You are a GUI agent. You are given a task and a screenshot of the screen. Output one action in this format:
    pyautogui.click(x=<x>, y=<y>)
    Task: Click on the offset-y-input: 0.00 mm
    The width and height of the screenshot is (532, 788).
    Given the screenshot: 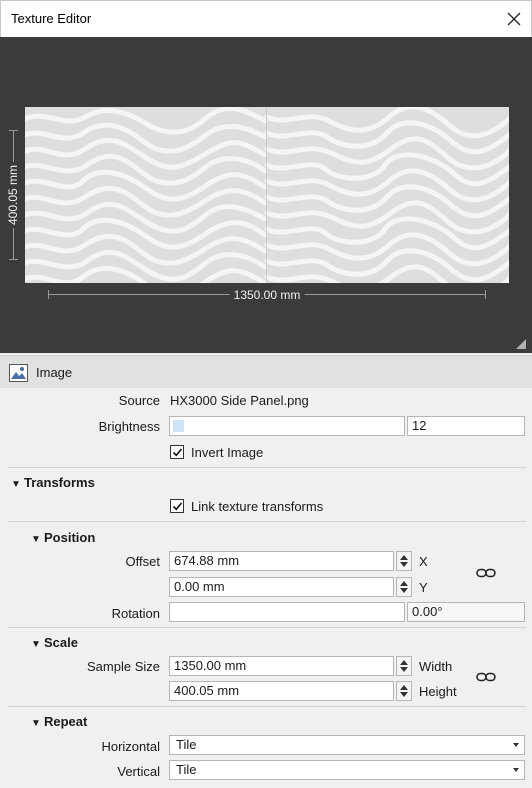 What is the action you would take?
    pyautogui.click(x=281, y=587)
    